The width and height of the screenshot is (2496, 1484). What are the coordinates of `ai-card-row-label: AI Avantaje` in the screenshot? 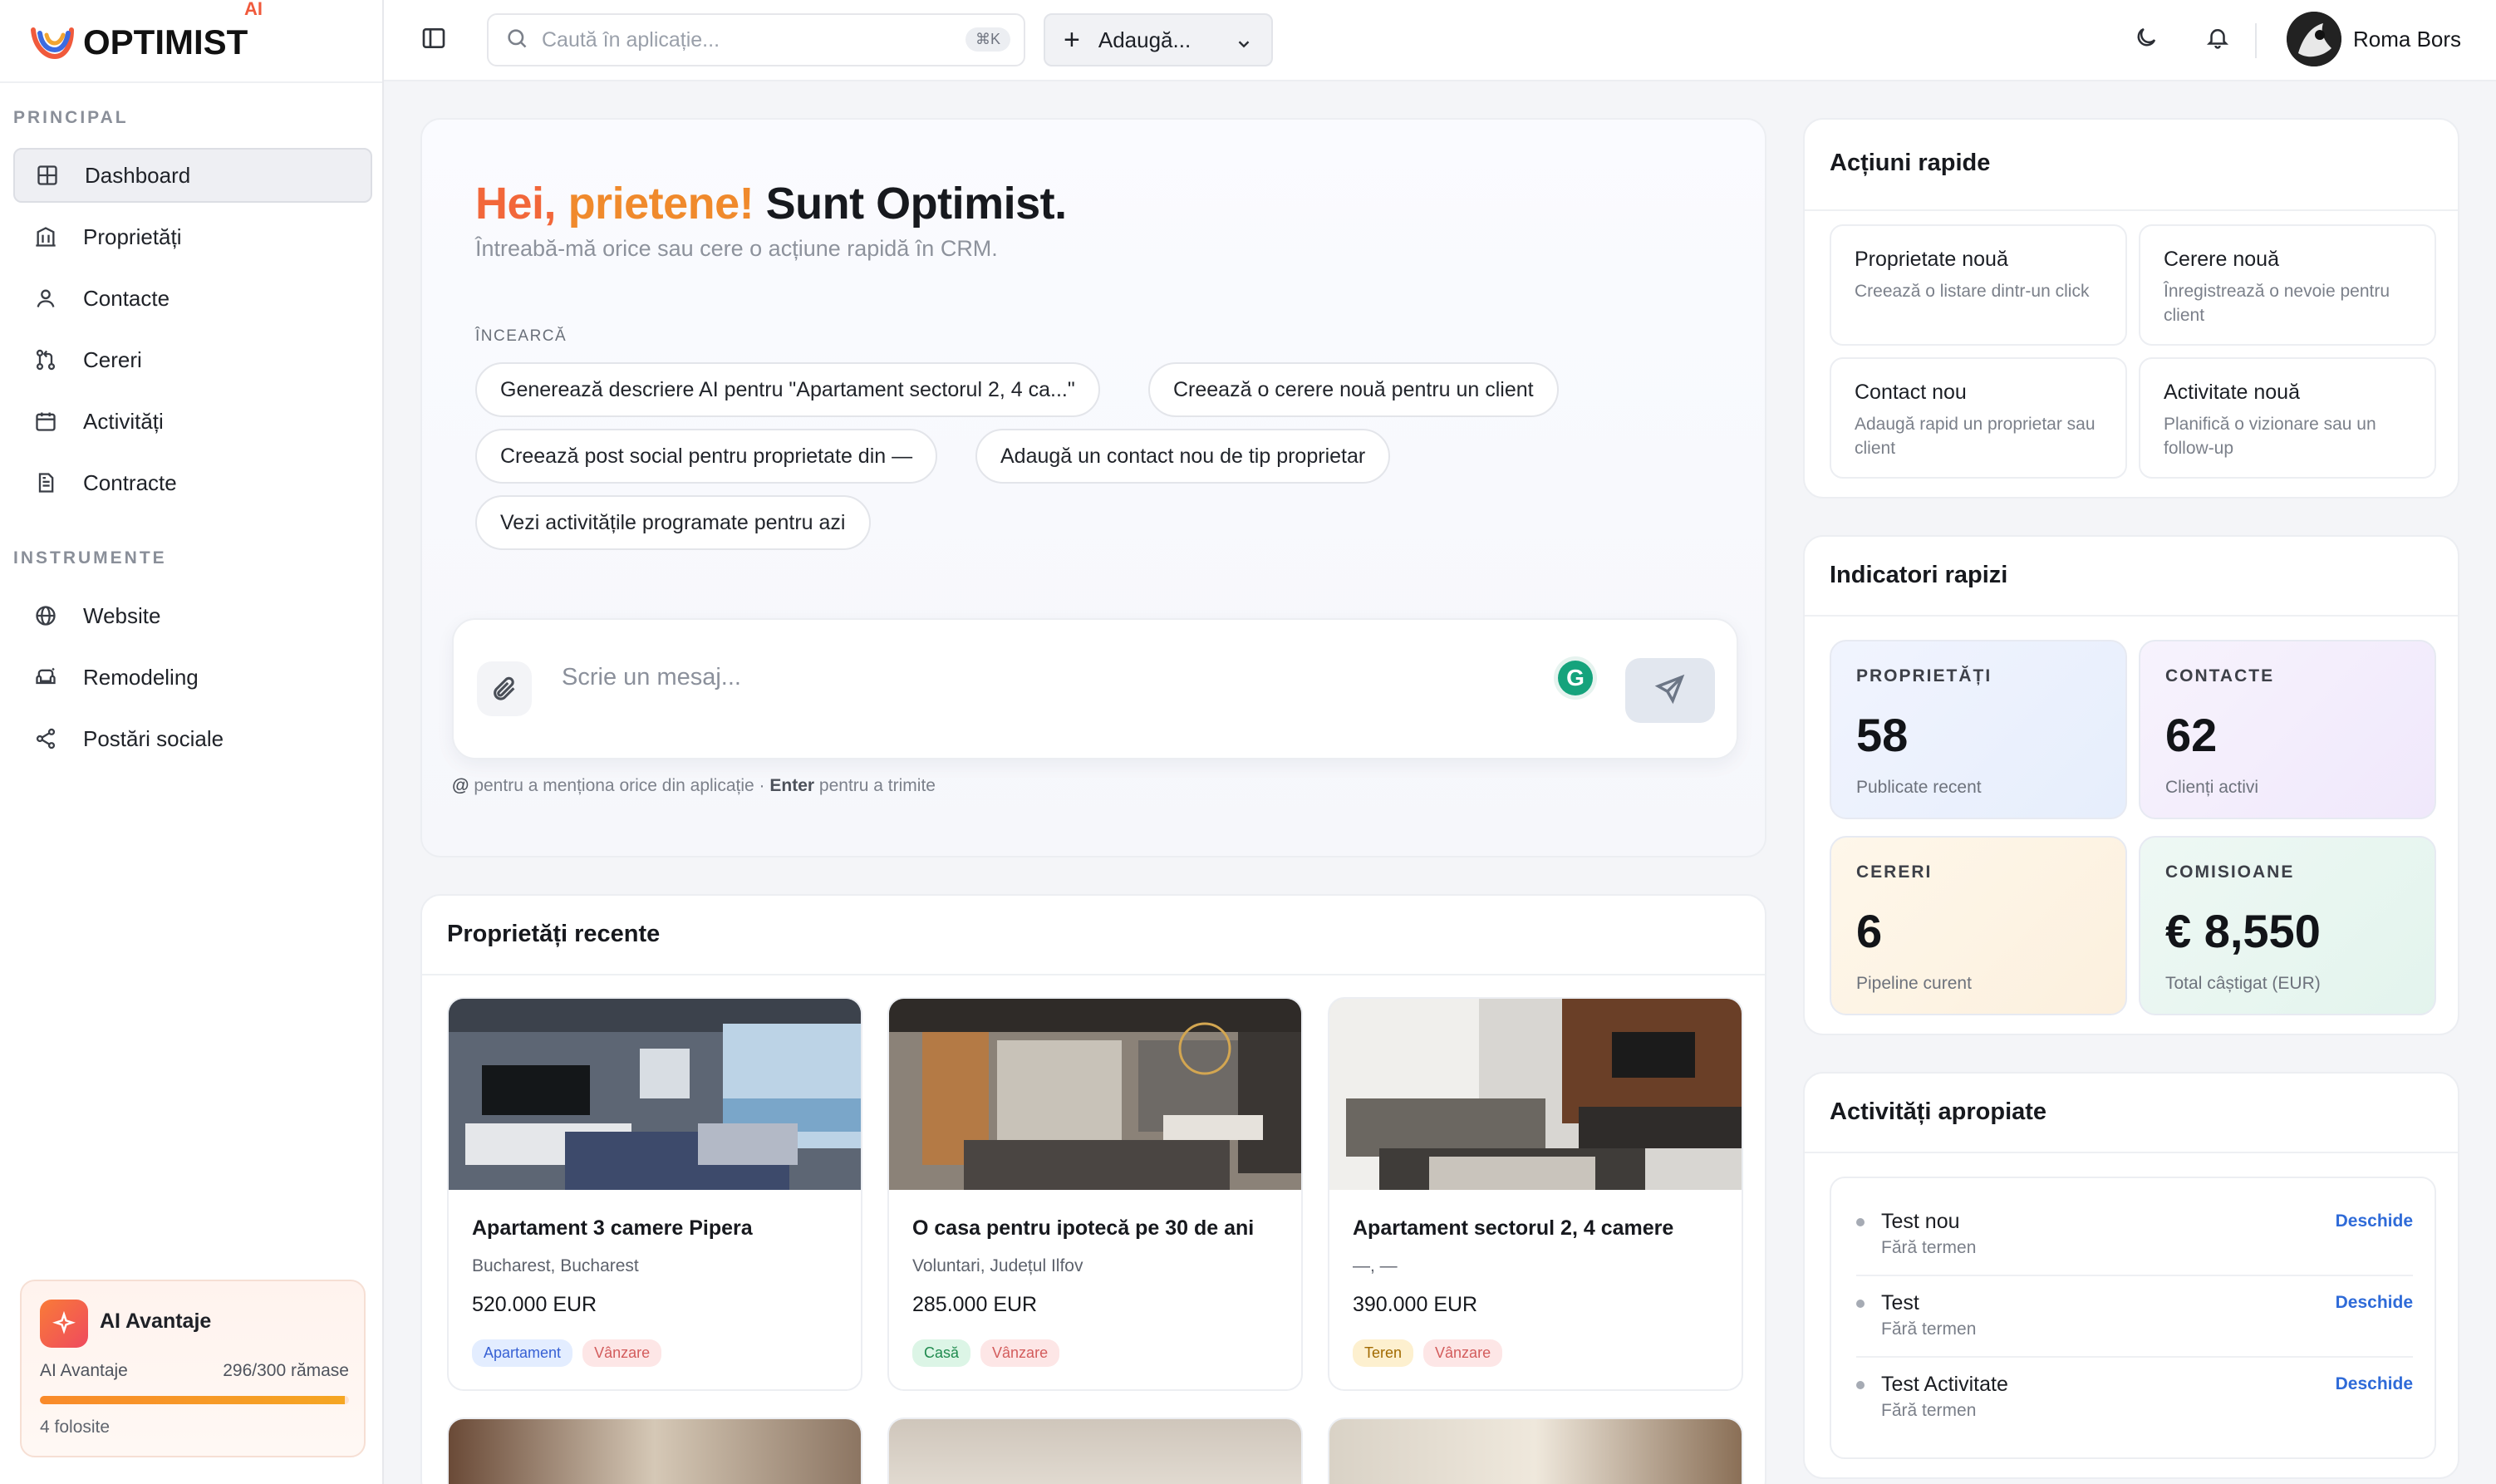 It's located at (84, 1370).